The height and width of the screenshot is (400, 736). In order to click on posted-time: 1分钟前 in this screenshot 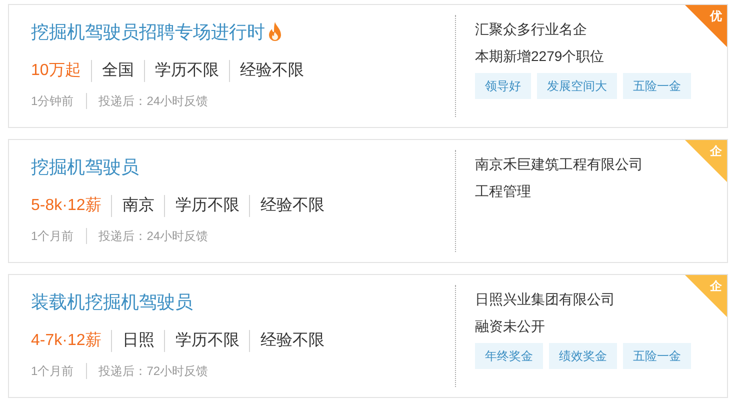, I will do `click(53, 101)`.